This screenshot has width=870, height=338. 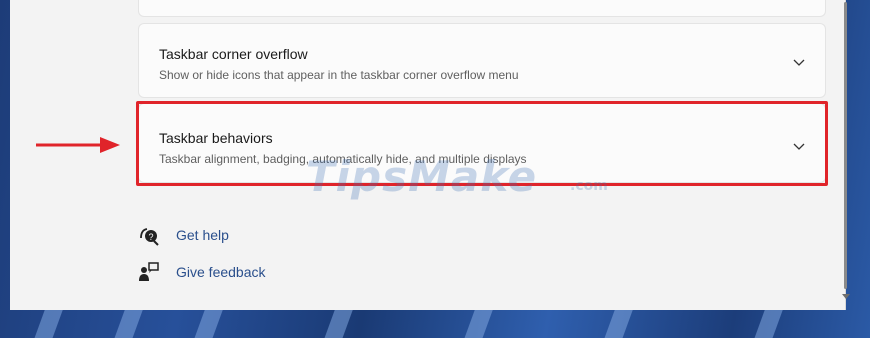 I want to click on get-help-link-row: ? Get help, so click(x=183, y=235).